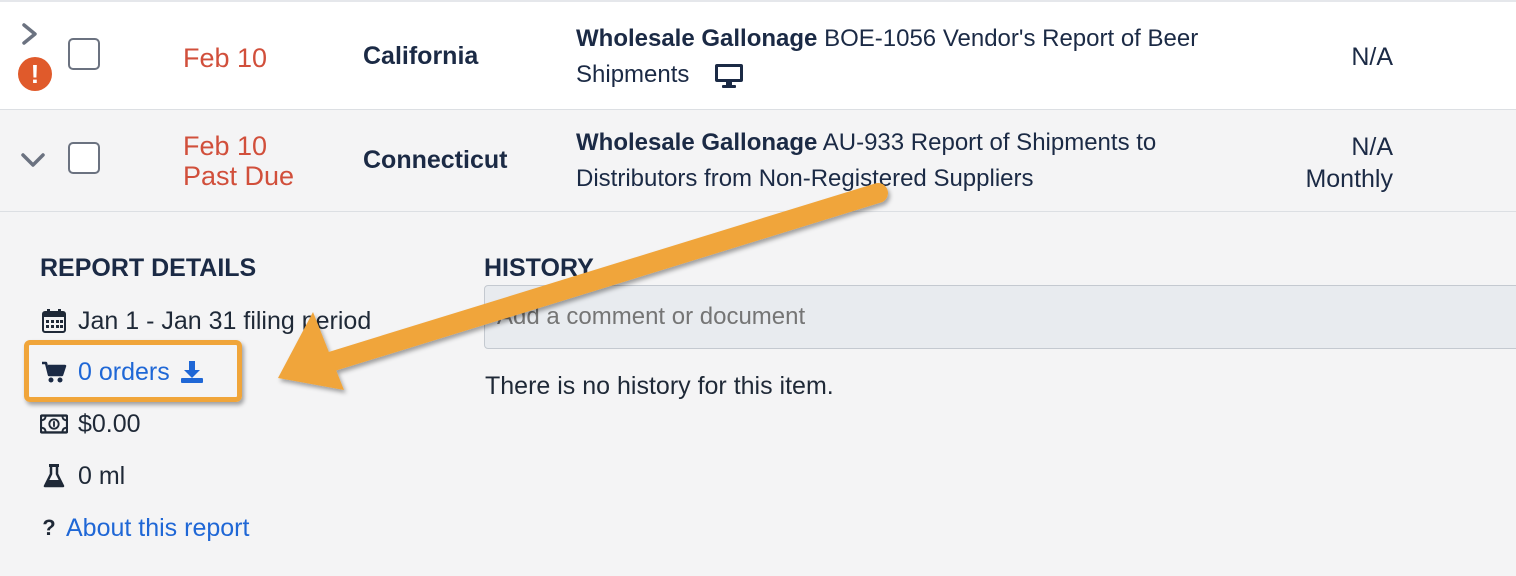  What do you see at coordinates (102, 475) in the screenshot?
I see `volume-text: 0 ml` at bounding box center [102, 475].